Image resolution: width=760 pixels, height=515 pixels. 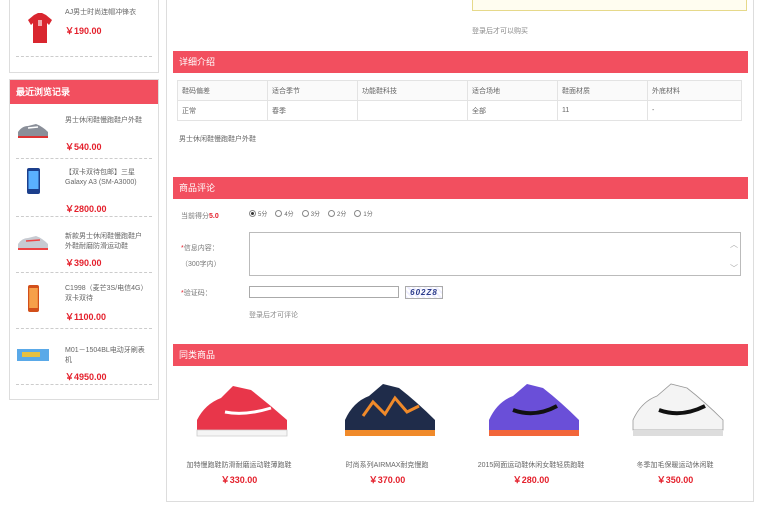 What do you see at coordinates (273, 315) in the screenshot?
I see `login-to-comment-note: 登录后才可评论` at bounding box center [273, 315].